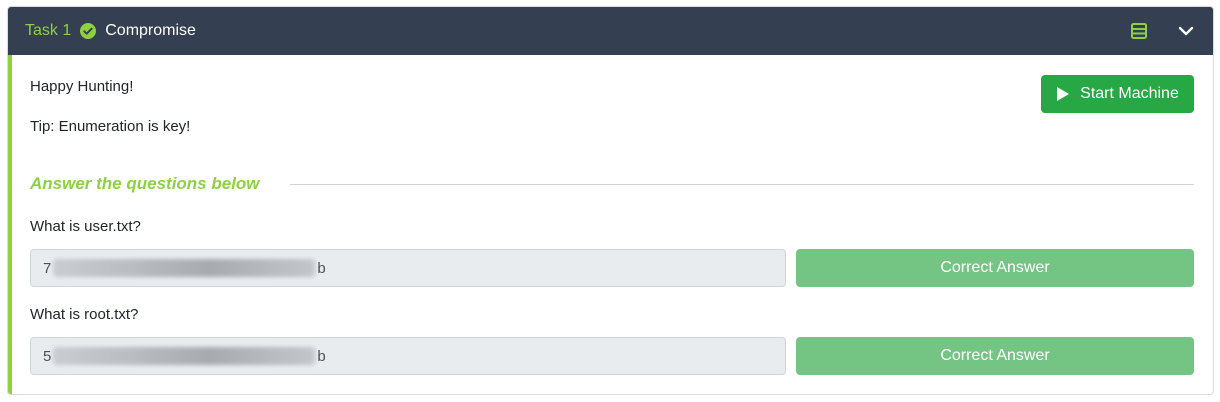  What do you see at coordinates (88, 31) in the screenshot?
I see `check-circle-icon` at bounding box center [88, 31].